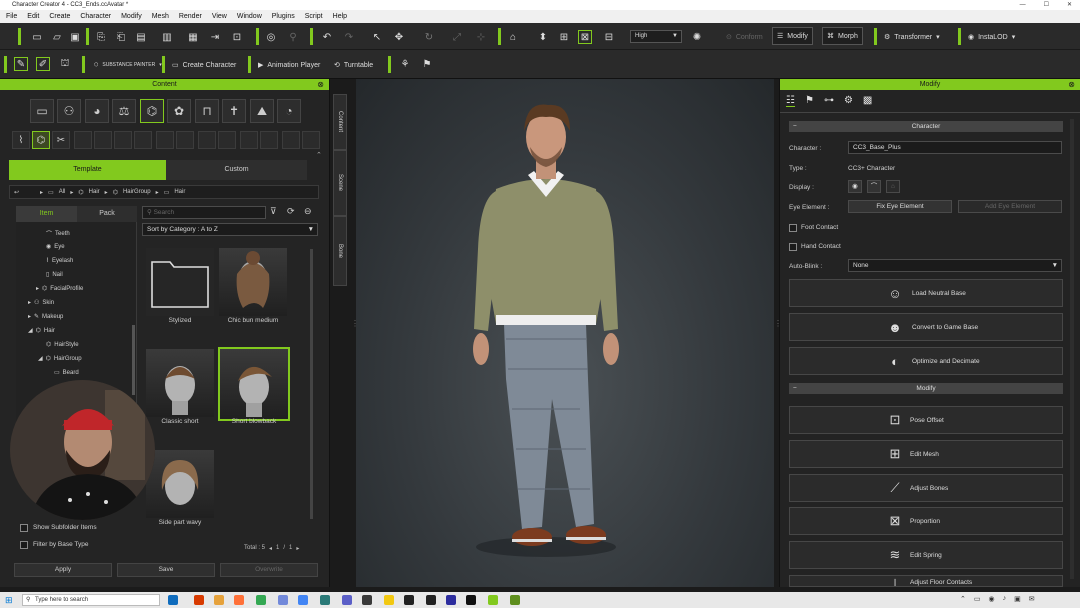 The width and height of the screenshot is (1080, 608). Describe the element at coordinates (193, 37) in the screenshot. I see `render-icon: ▦` at that location.